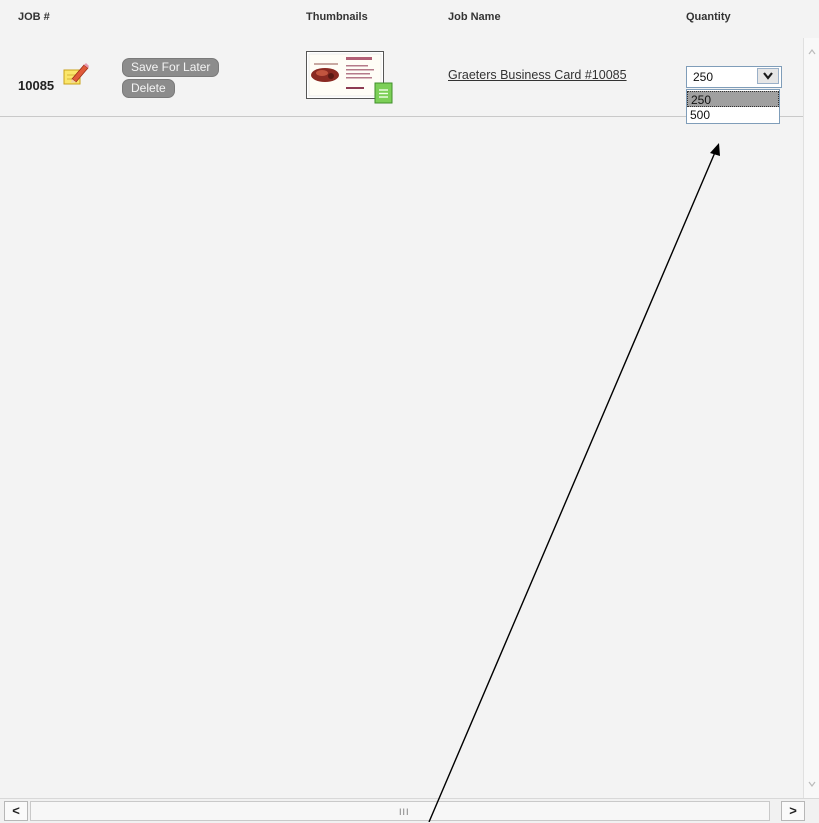 This screenshot has width=819, height=823. What do you see at coordinates (708, 17) in the screenshot?
I see `column-header-quantity: Quantity` at bounding box center [708, 17].